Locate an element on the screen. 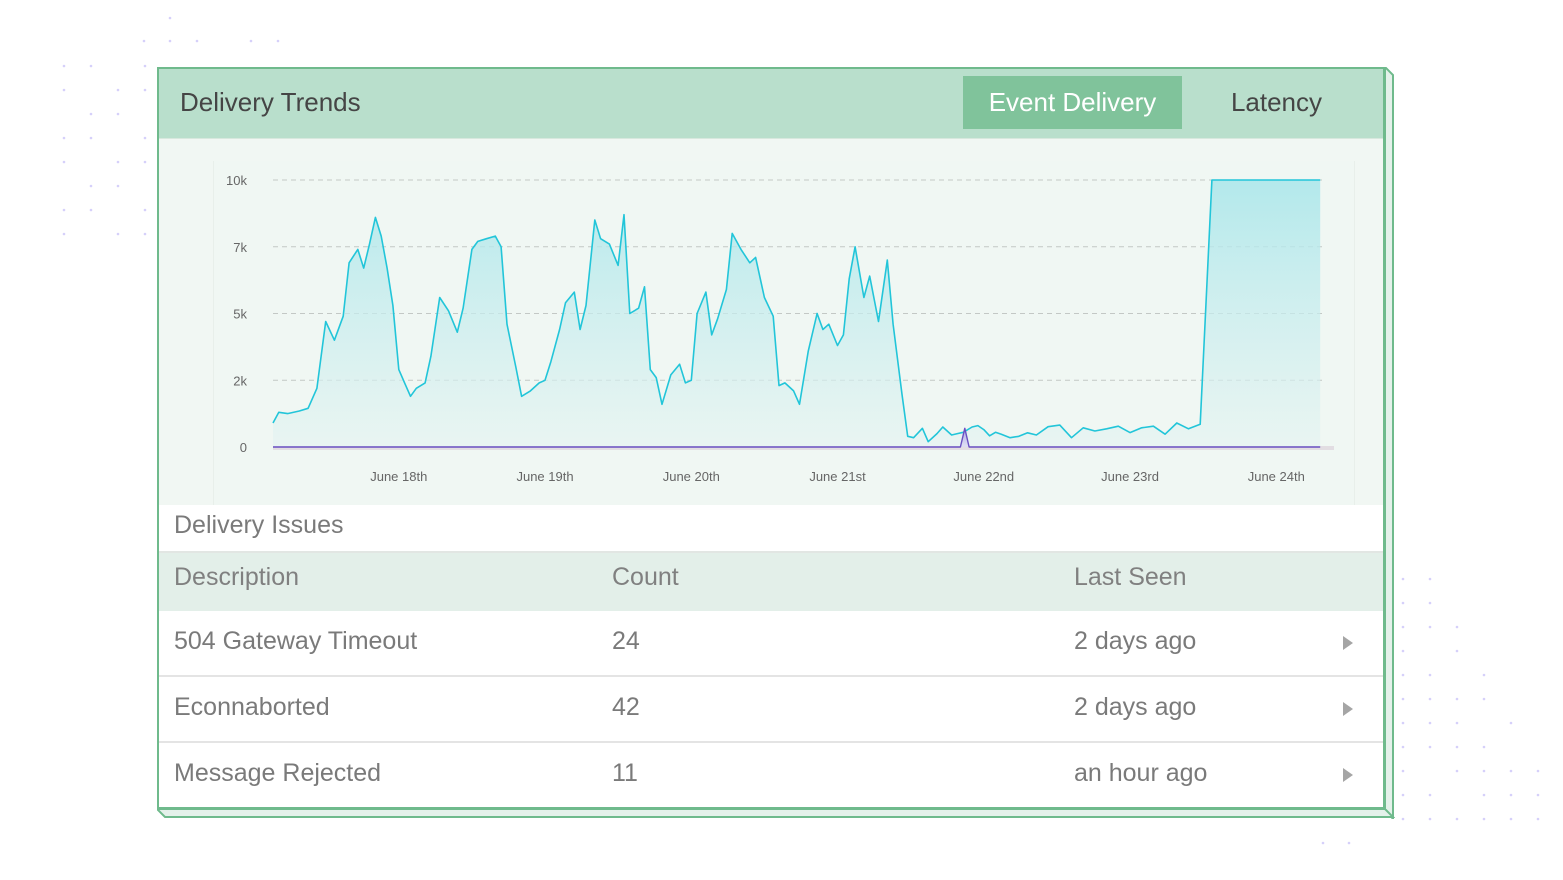 The image size is (1563, 880). tab-latency: Latency is located at coordinates (1276, 102).